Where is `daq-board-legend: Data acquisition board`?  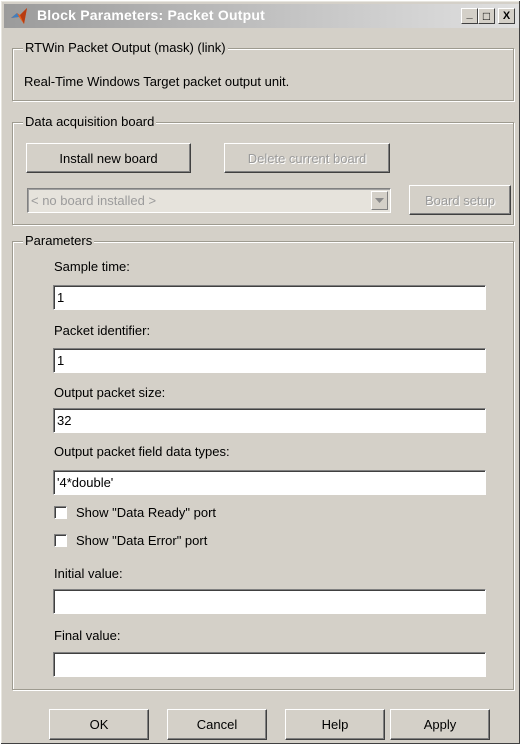 daq-board-legend: Data acquisition board is located at coordinates (90, 121).